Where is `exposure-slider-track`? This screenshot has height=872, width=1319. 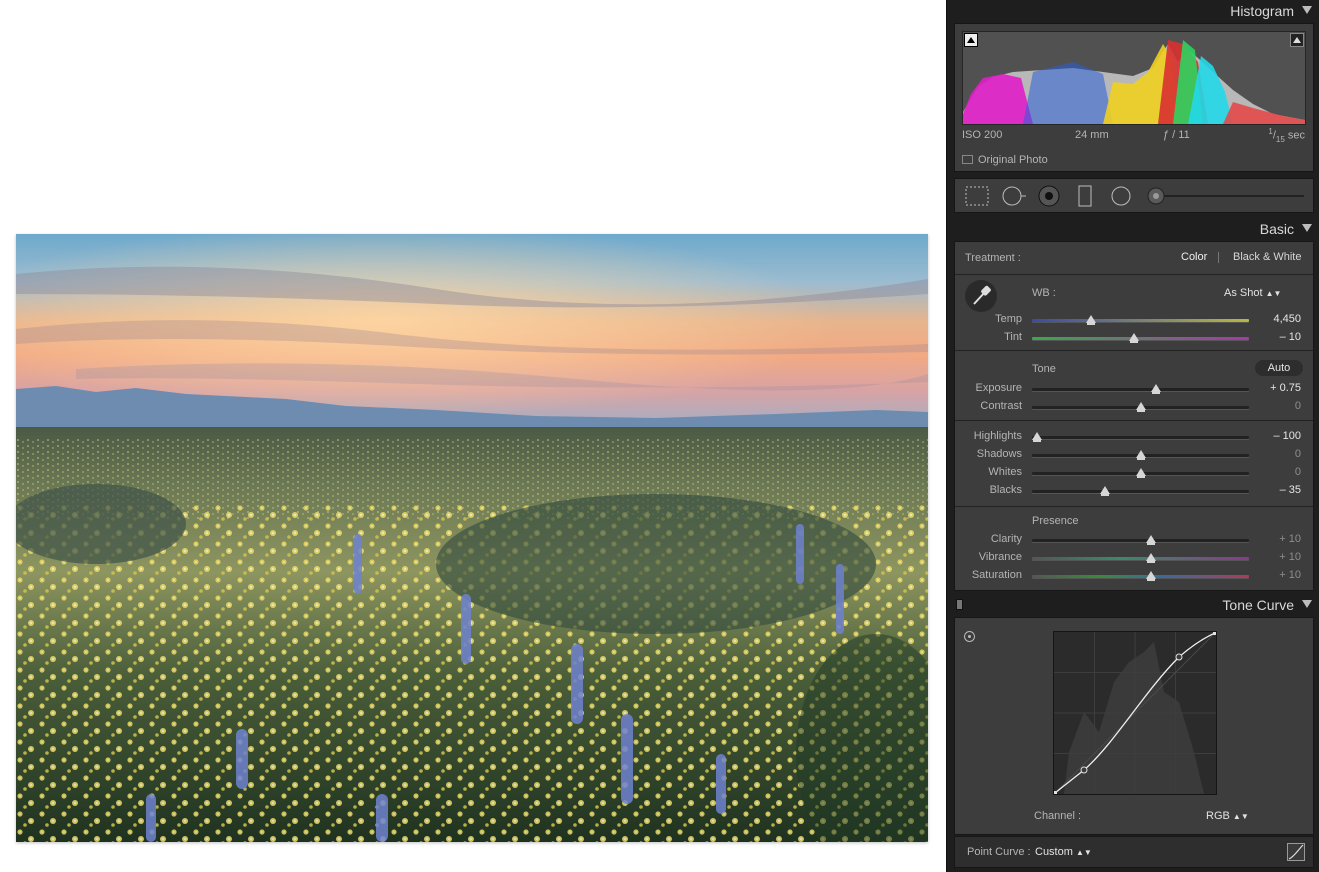
exposure-slider-track is located at coordinates (1140, 389).